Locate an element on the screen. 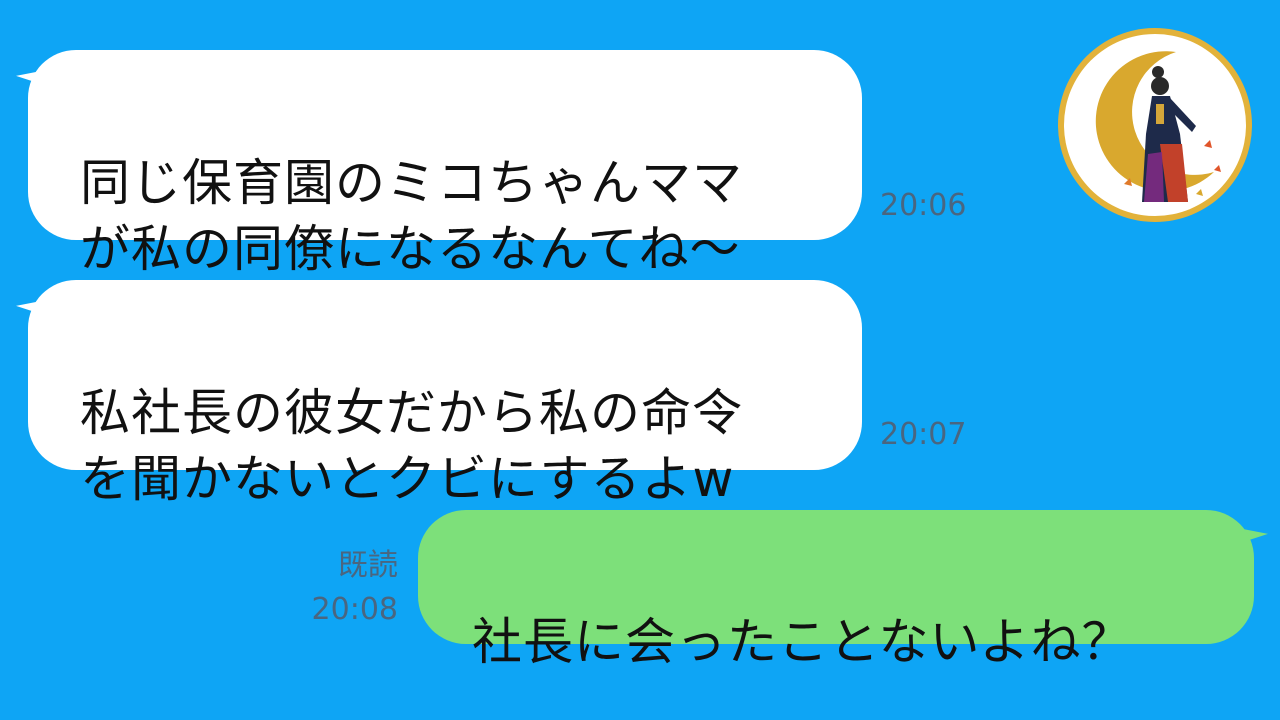 Image resolution: width=1280 pixels, height=720 pixels. message-text: 社長に会ったことないよね？ is located at coordinates (802, 642).